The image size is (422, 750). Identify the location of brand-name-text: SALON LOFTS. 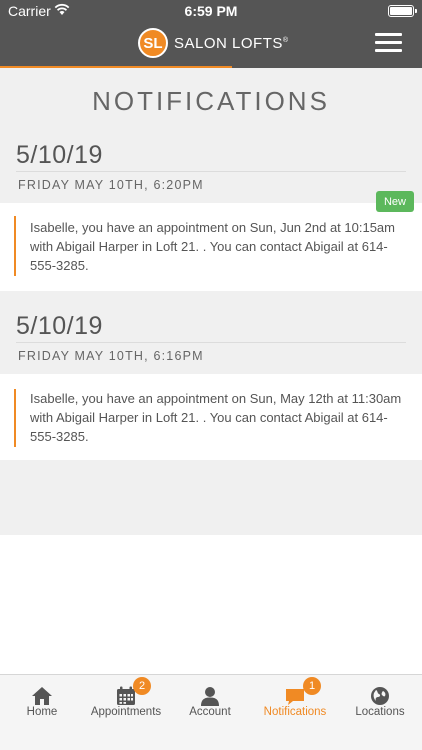
(228, 43).